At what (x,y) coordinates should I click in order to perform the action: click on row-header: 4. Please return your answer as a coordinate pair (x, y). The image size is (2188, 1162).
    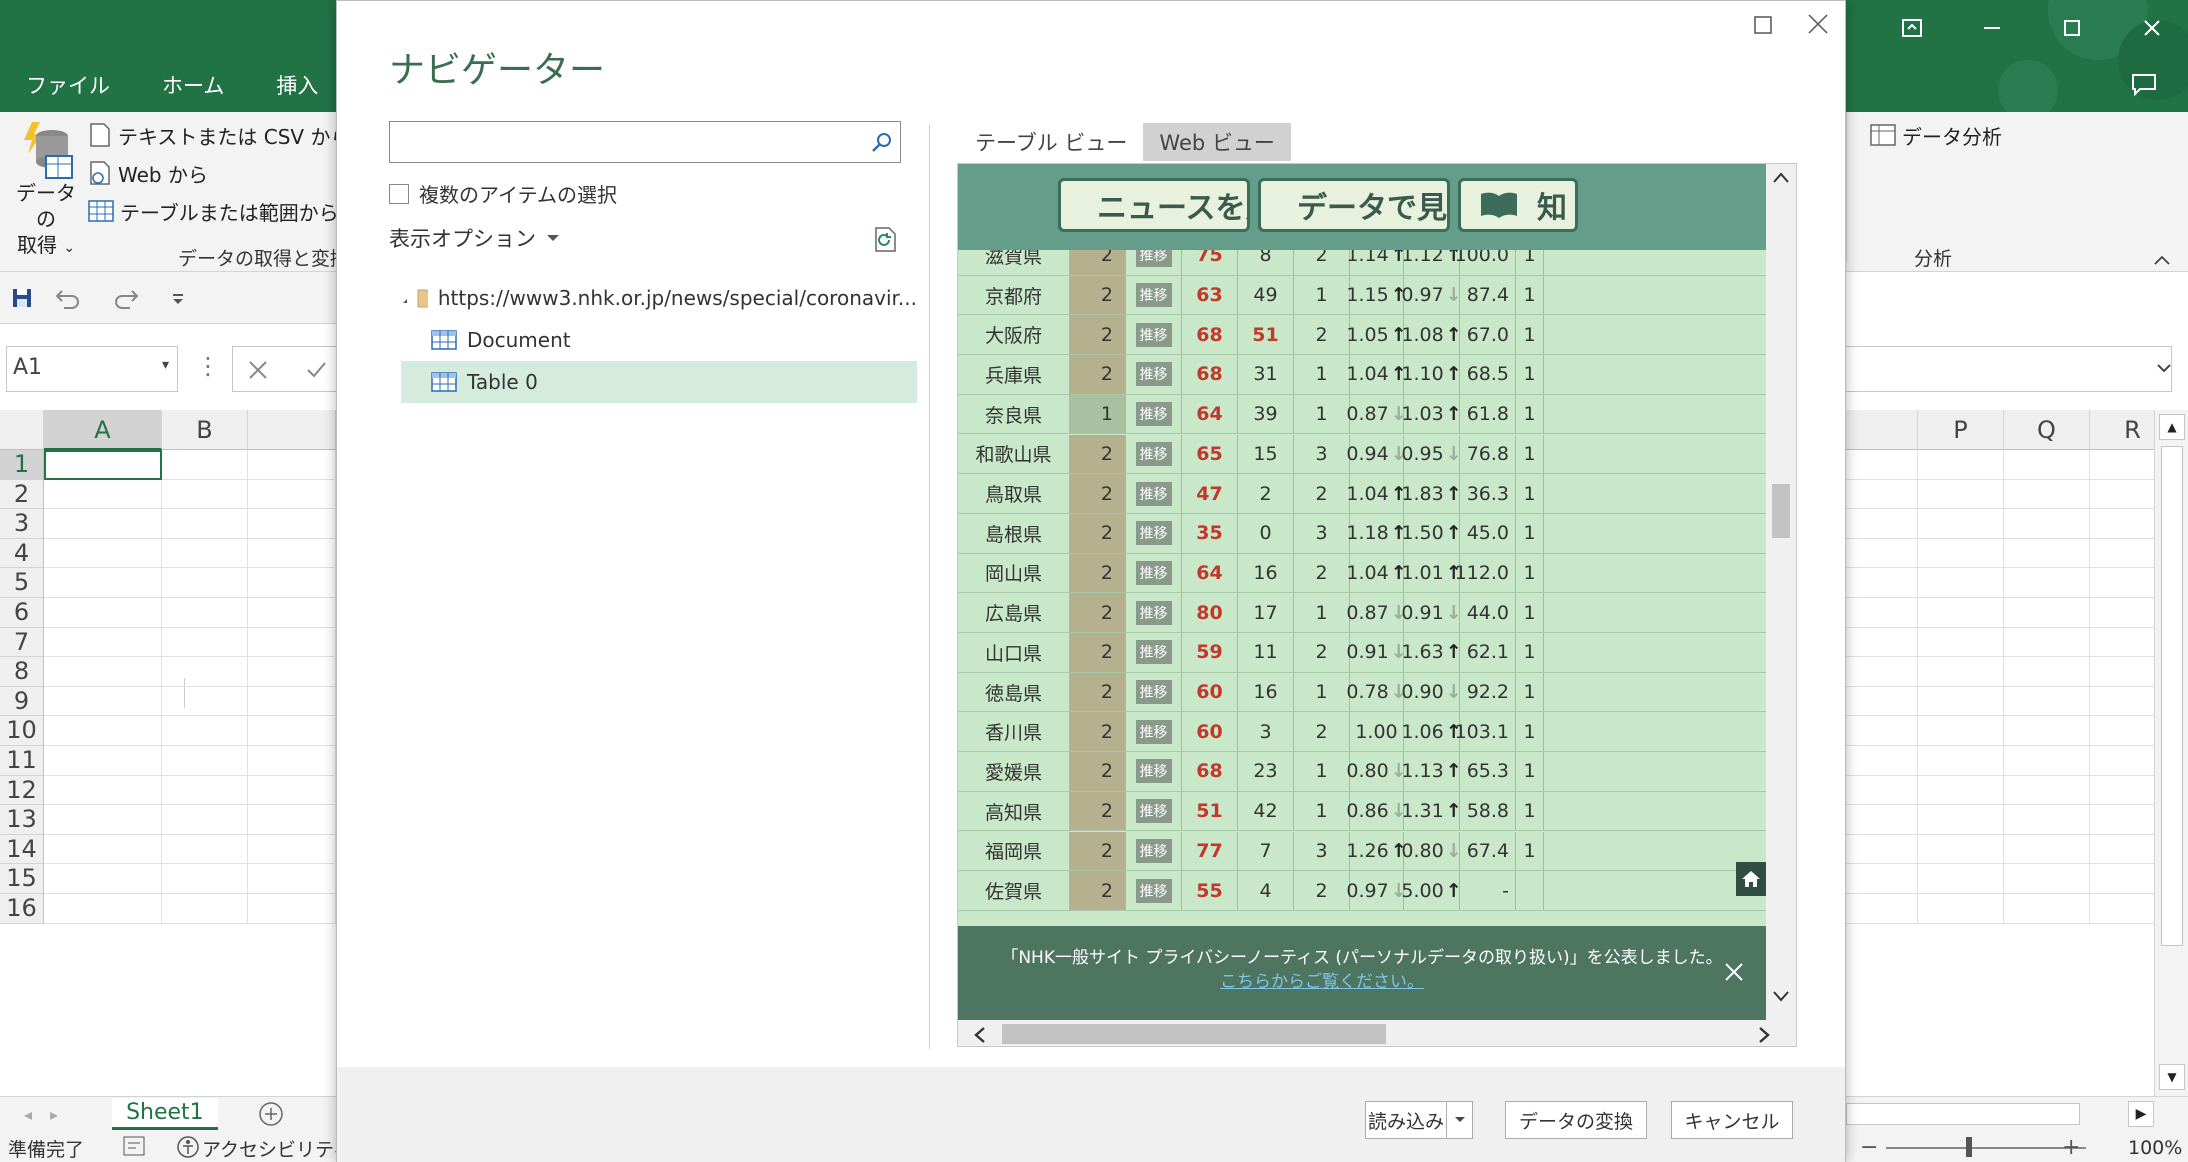
    Looking at the image, I should click on (22, 553).